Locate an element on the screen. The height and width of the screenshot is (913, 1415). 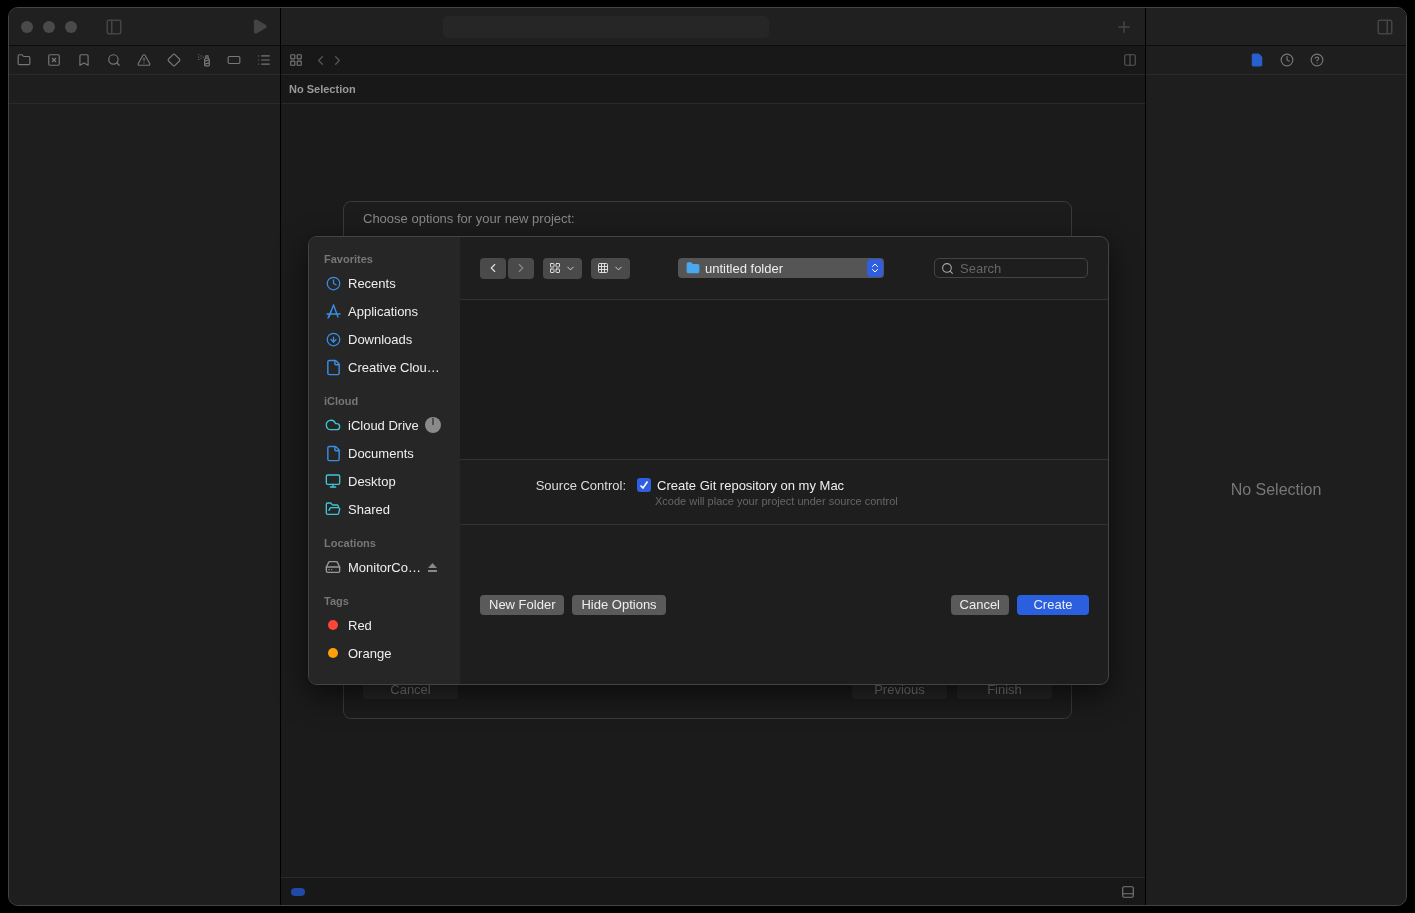
search-input: Search is located at coordinates (1015, 268).